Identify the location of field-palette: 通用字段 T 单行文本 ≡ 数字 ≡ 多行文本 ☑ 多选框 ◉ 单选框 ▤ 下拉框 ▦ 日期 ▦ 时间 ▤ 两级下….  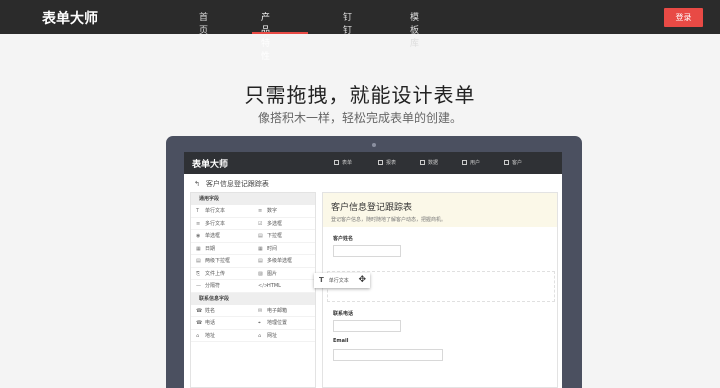
(253, 290).